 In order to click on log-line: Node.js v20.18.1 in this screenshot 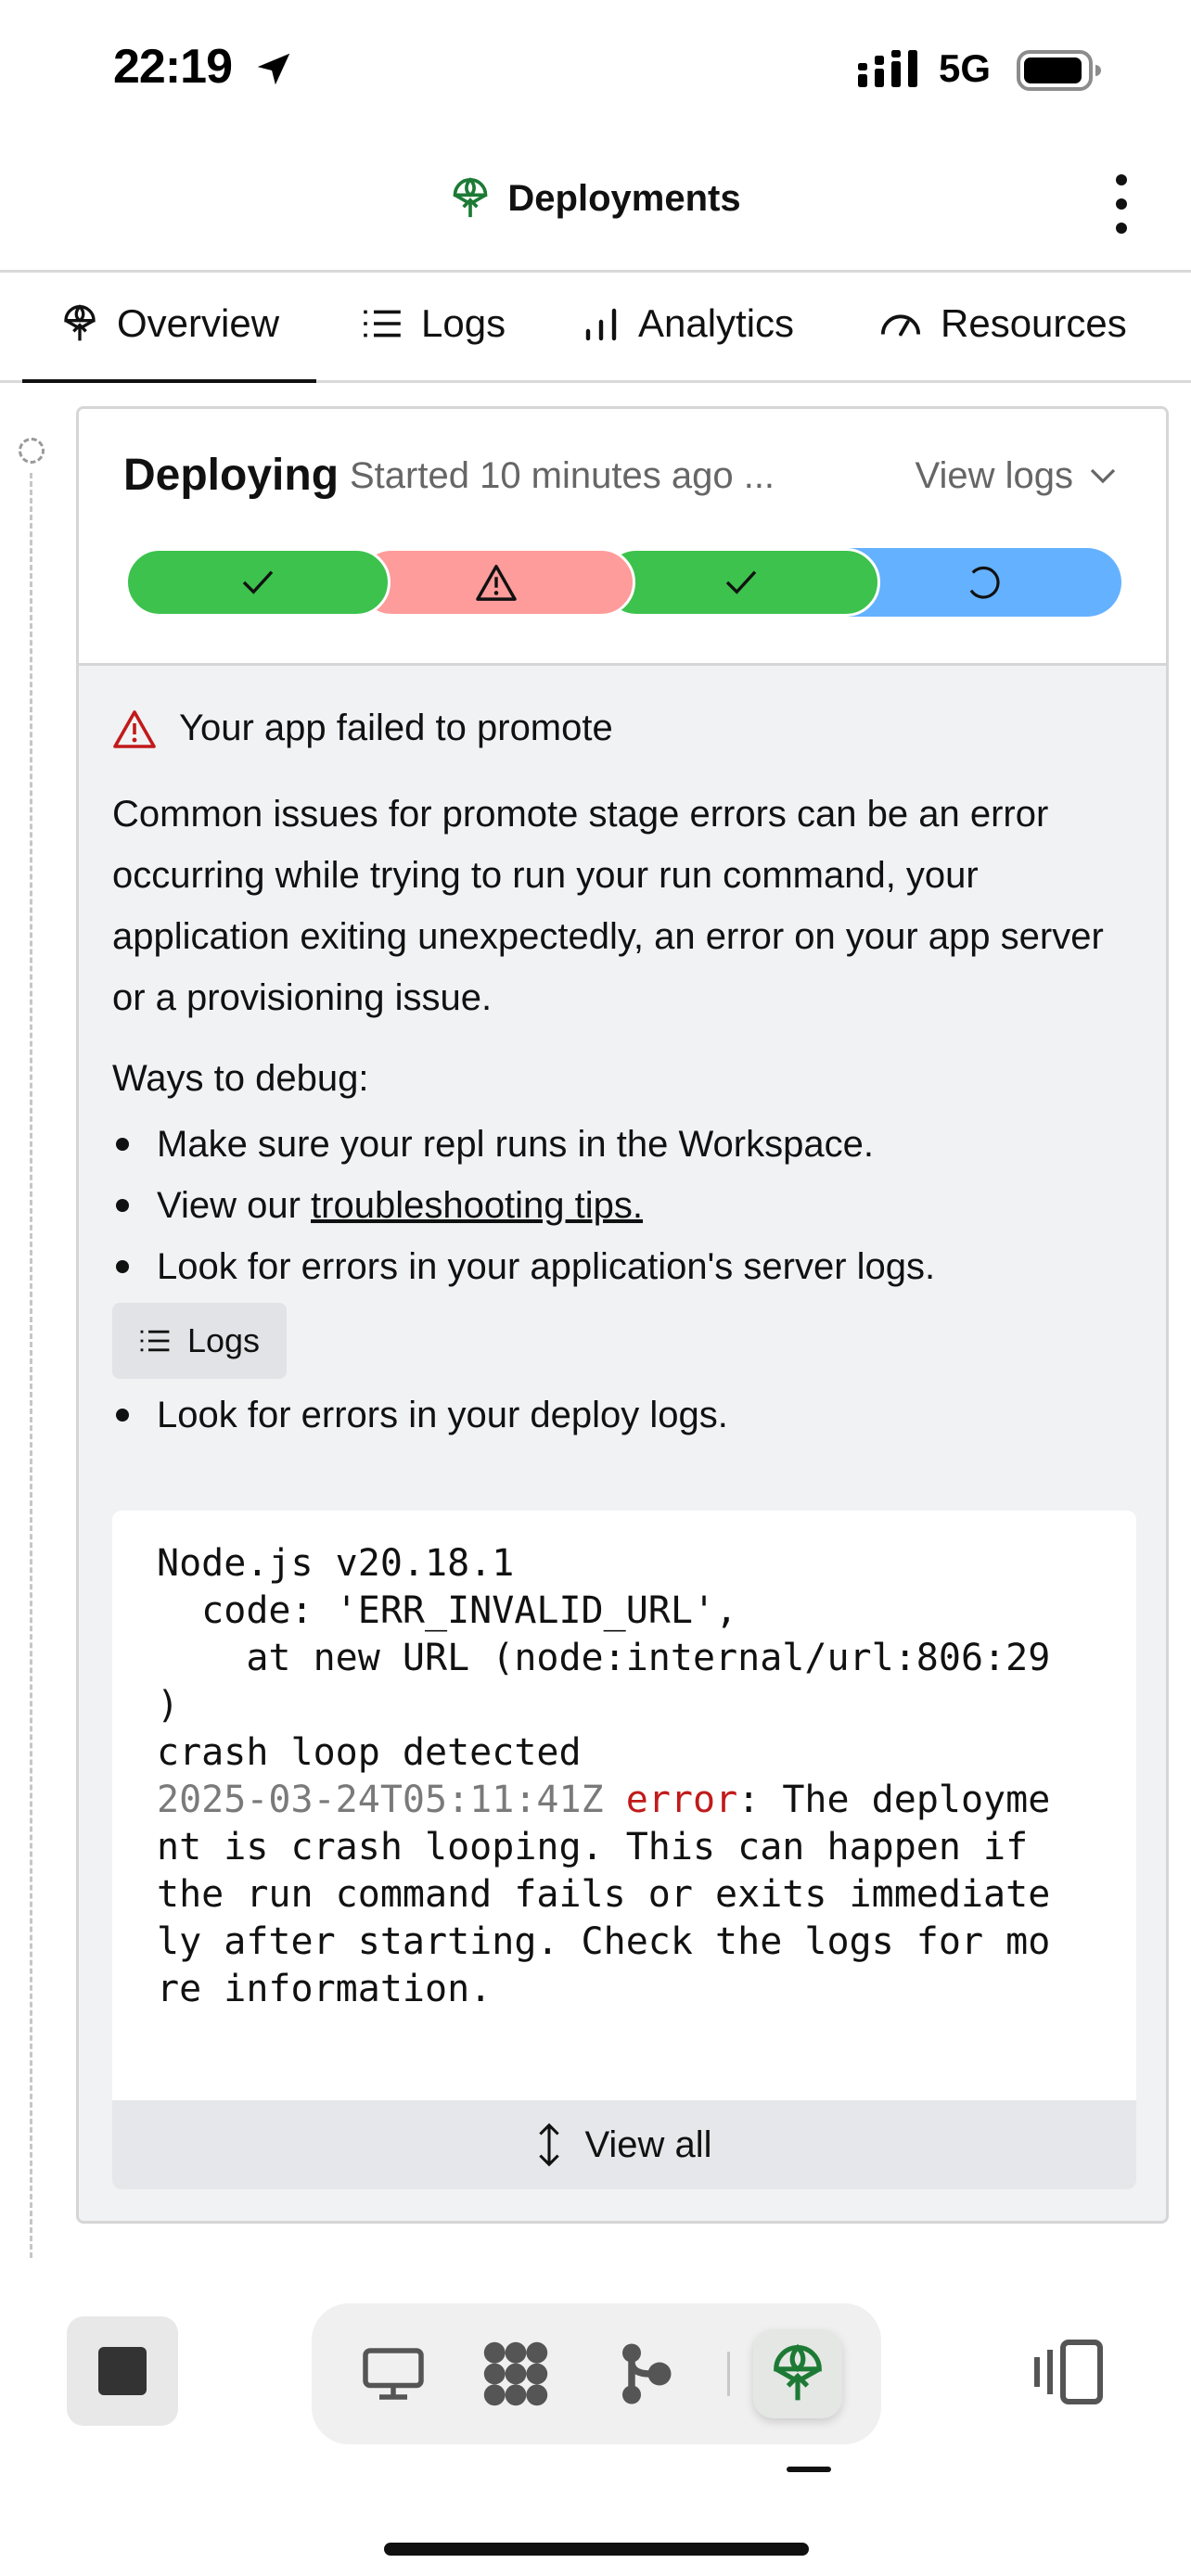, I will do `click(336, 1564)`.